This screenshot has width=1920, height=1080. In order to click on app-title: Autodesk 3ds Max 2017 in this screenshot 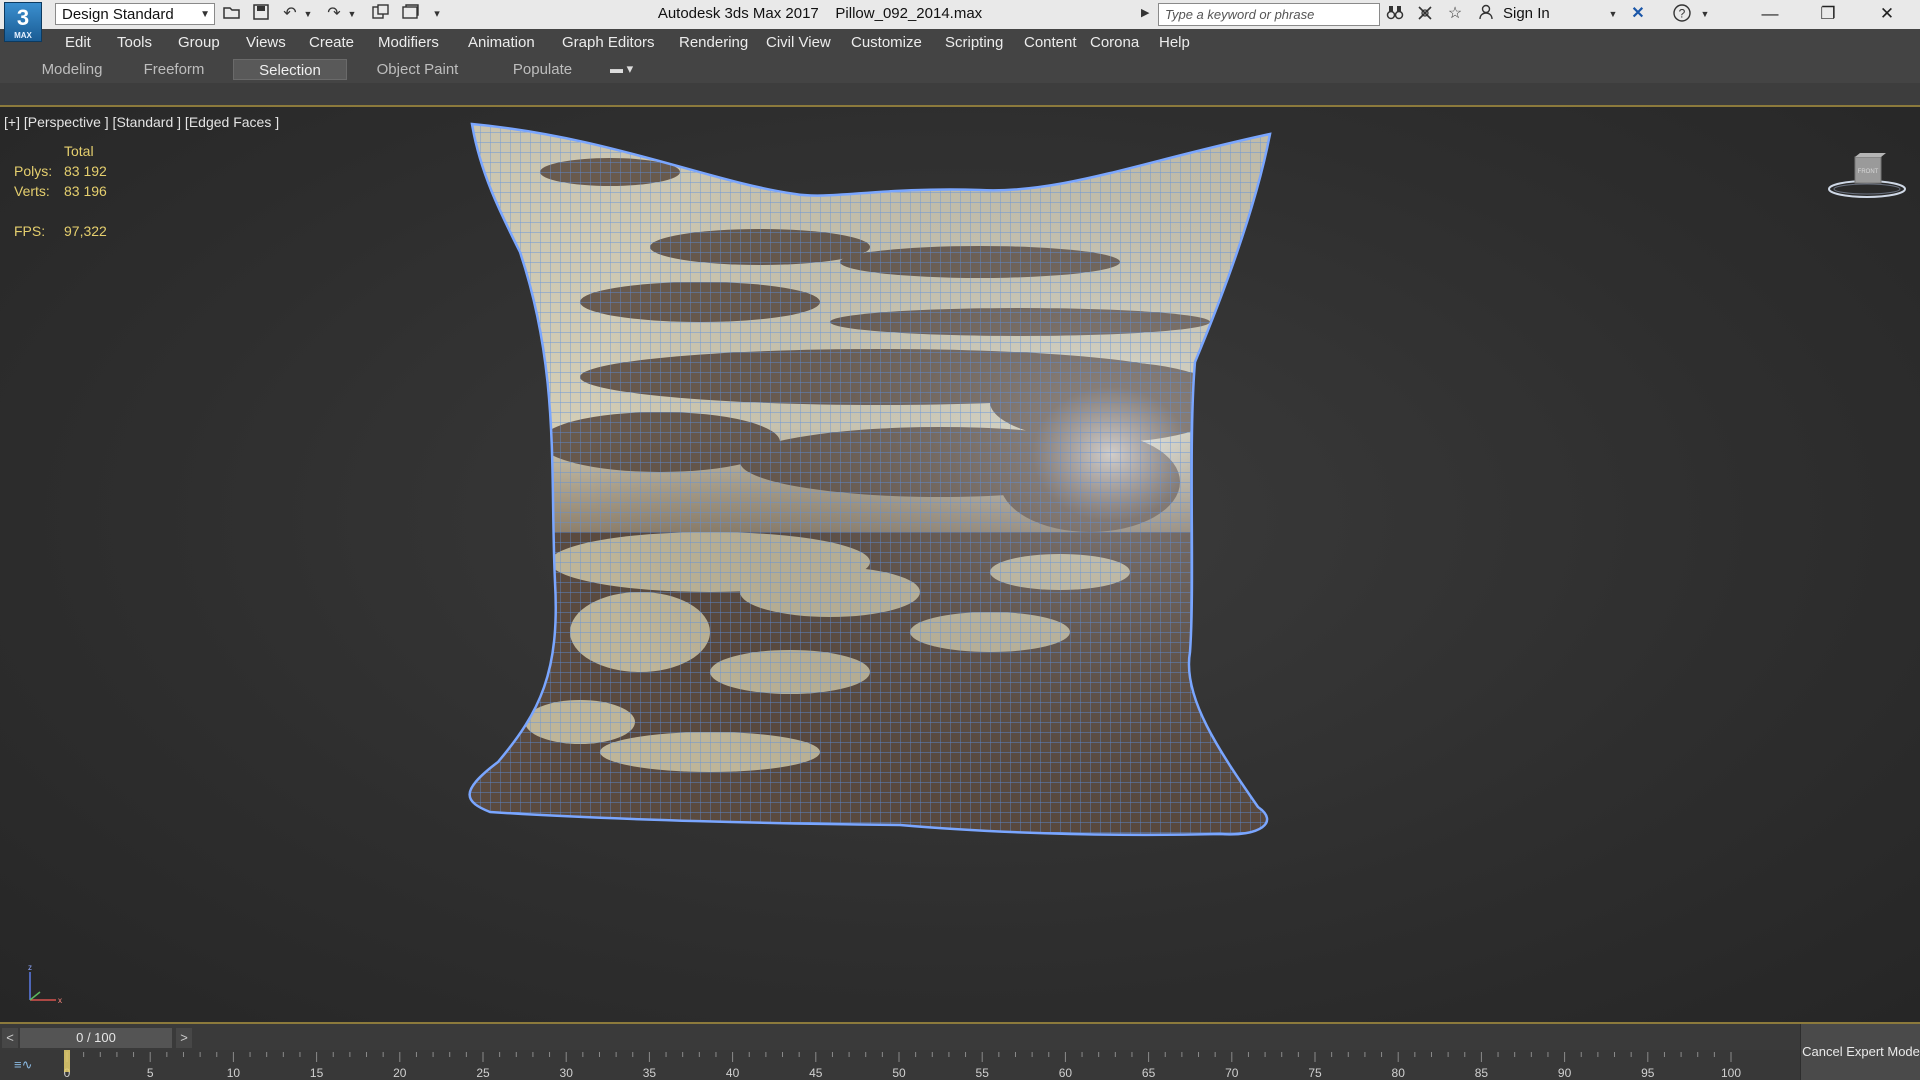, I will do `click(738, 13)`.